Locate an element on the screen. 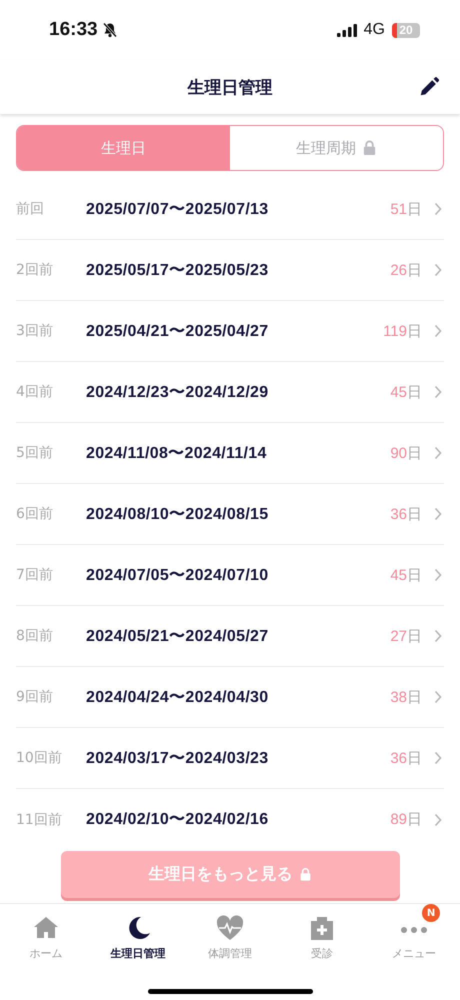 This screenshot has width=460, height=1000. period-row: 10回前 2024/03/17〜2024/03/23 36日 is located at coordinates (230, 758).